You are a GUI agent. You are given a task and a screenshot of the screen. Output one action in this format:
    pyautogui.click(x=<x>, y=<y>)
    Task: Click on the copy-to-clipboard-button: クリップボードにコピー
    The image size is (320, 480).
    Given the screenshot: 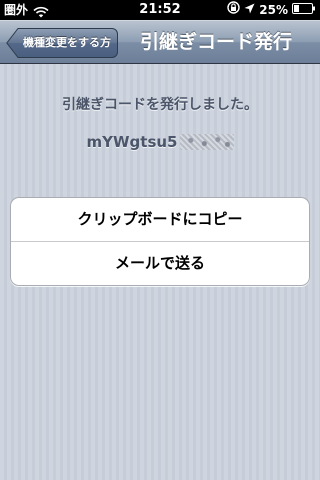 What is the action you would take?
    pyautogui.click(x=160, y=219)
    